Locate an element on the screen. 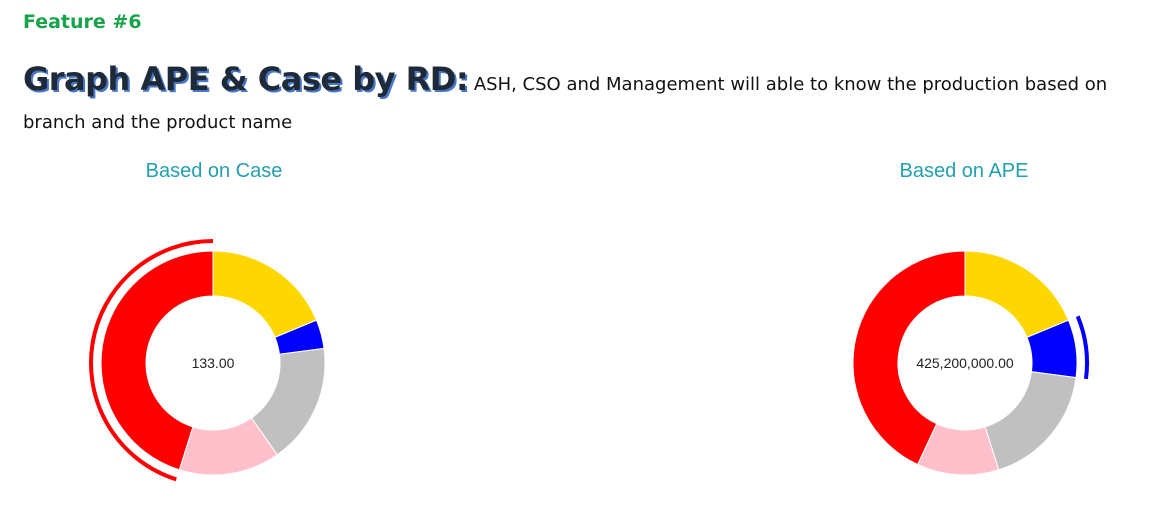  donut-center-value: 133.00 is located at coordinates (213, 363).